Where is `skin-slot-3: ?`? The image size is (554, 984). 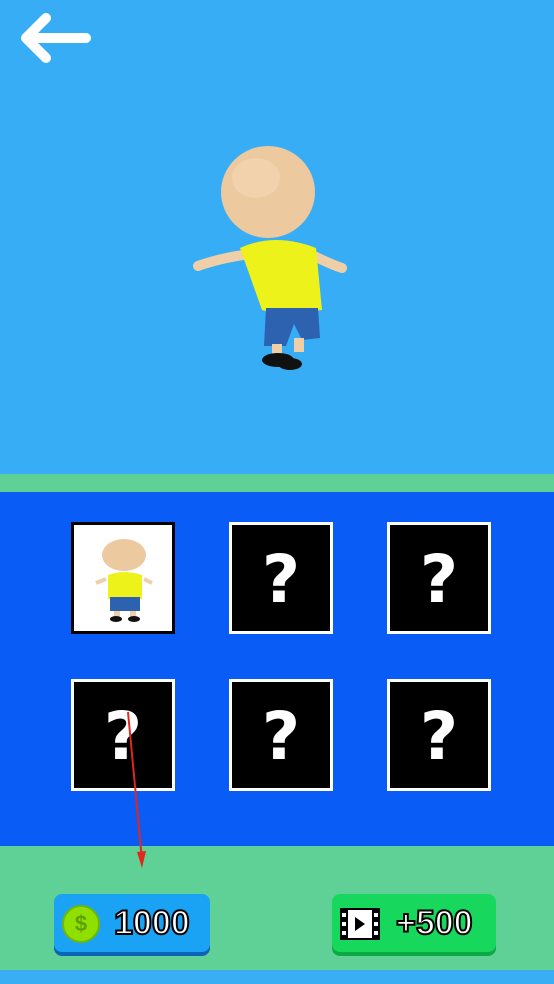
skin-slot-3: ? is located at coordinates (439, 578).